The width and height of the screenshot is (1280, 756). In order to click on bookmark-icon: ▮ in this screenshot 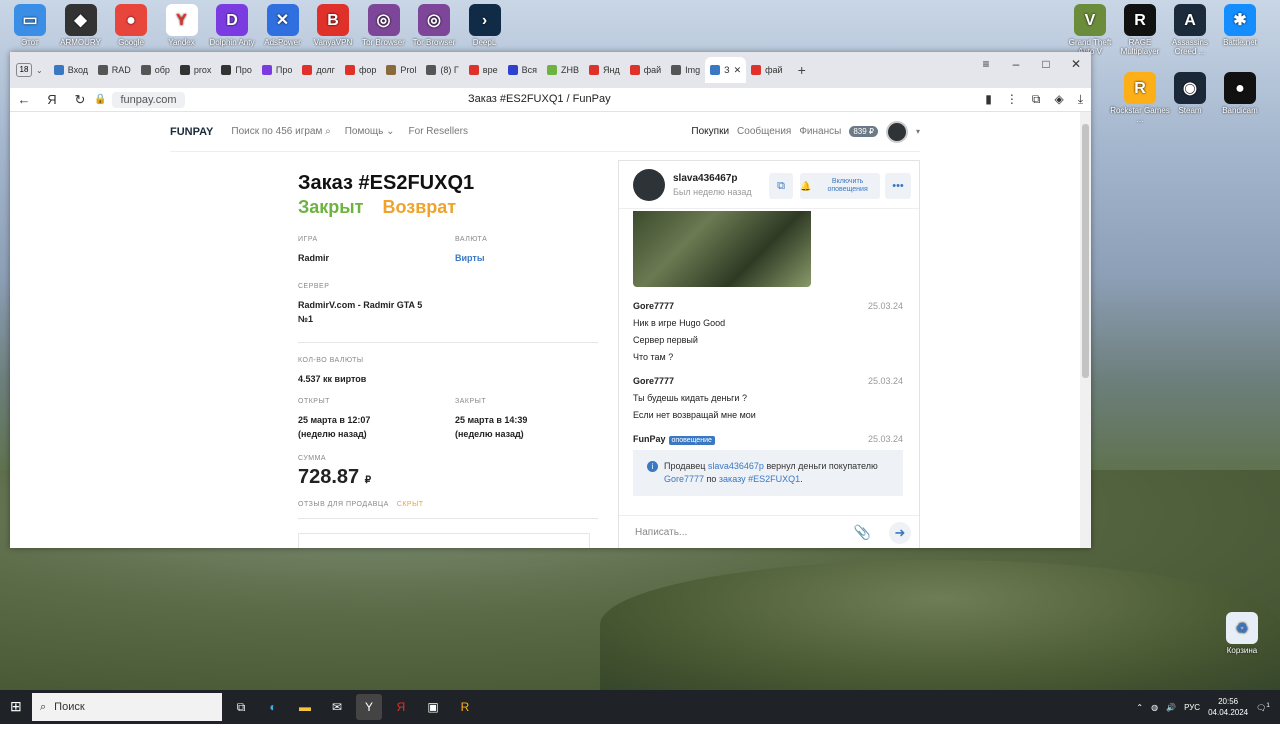, I will do `click(988, 99)`.